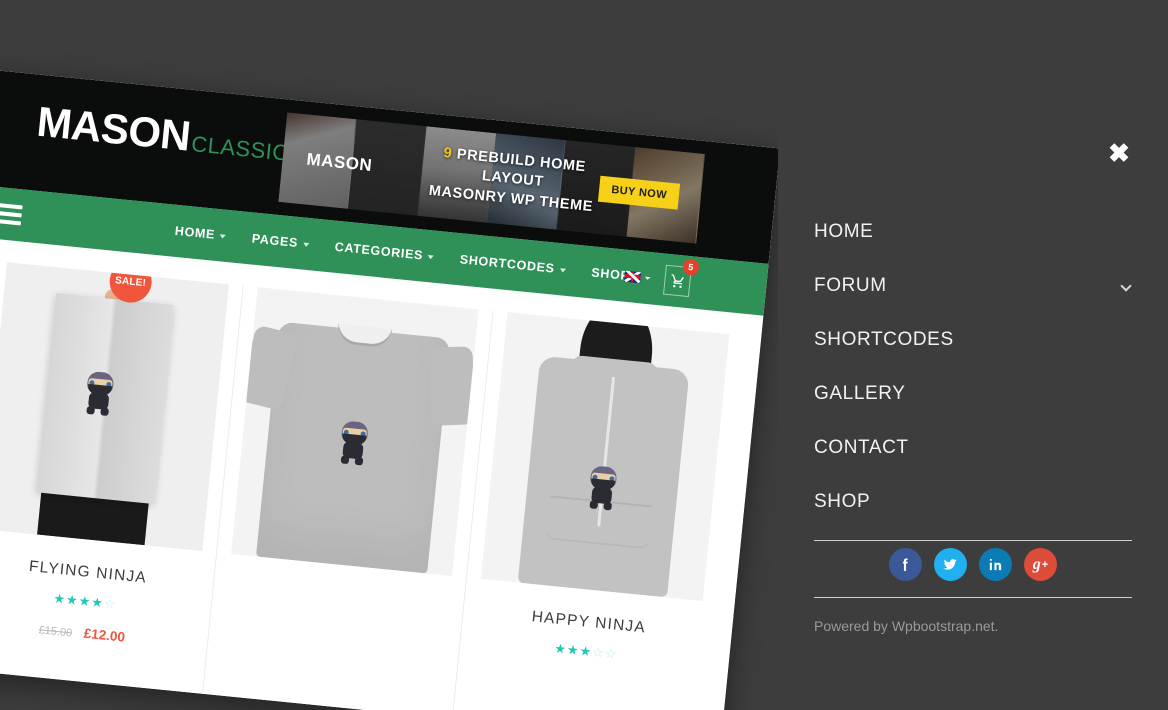 This screenshot has height=710, width=1168. I want to click on nav-item-shortcodes: SHORTCODES, so click(512, 264).